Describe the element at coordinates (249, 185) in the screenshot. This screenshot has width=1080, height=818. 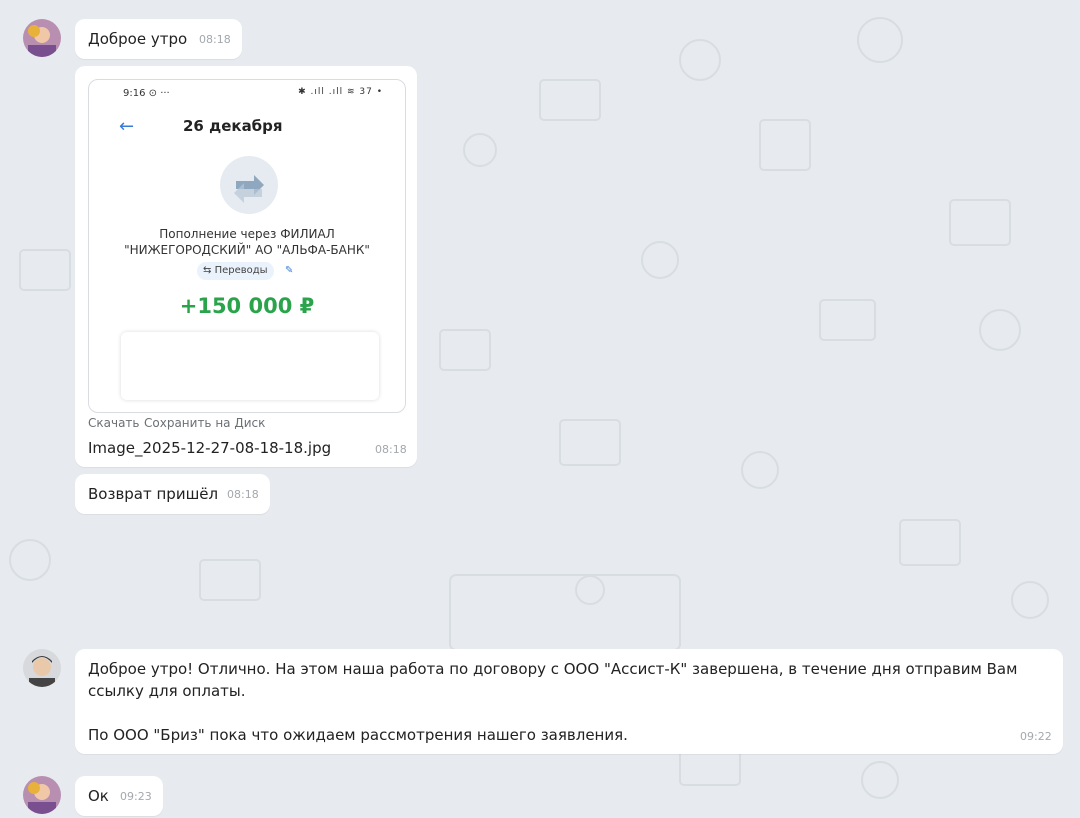
I see `transfer-icon` at that location.